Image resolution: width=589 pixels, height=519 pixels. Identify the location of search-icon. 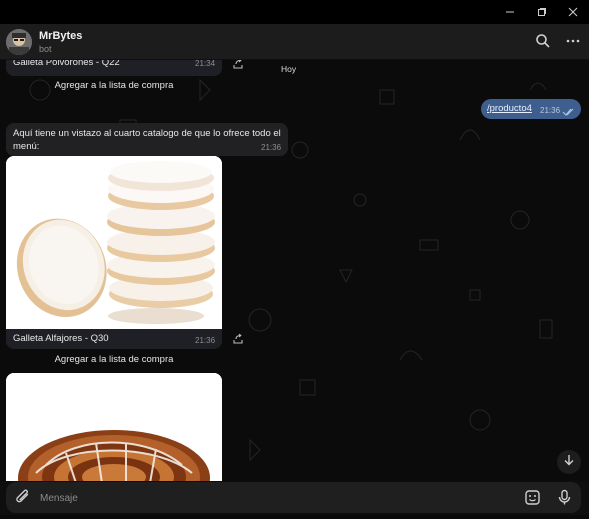
(543, 41).